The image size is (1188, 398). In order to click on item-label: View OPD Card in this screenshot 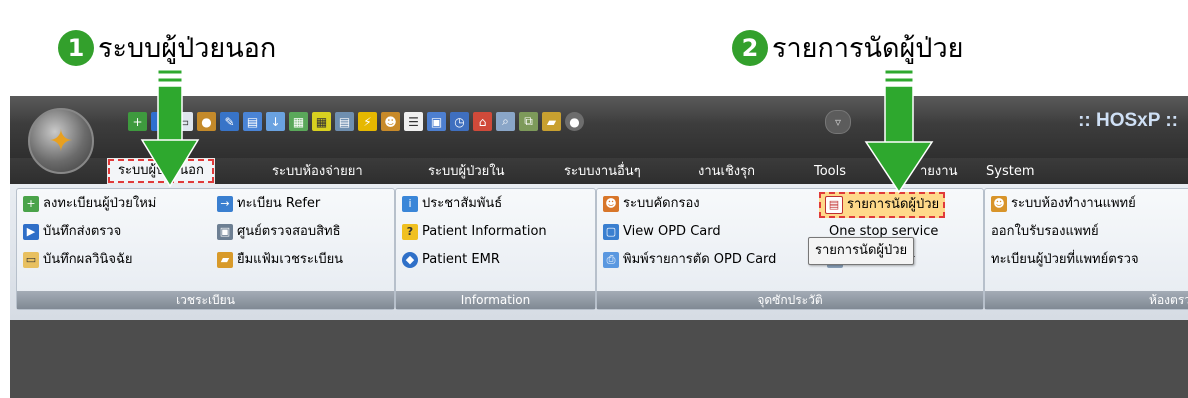, I will do `click(672, 231)`.